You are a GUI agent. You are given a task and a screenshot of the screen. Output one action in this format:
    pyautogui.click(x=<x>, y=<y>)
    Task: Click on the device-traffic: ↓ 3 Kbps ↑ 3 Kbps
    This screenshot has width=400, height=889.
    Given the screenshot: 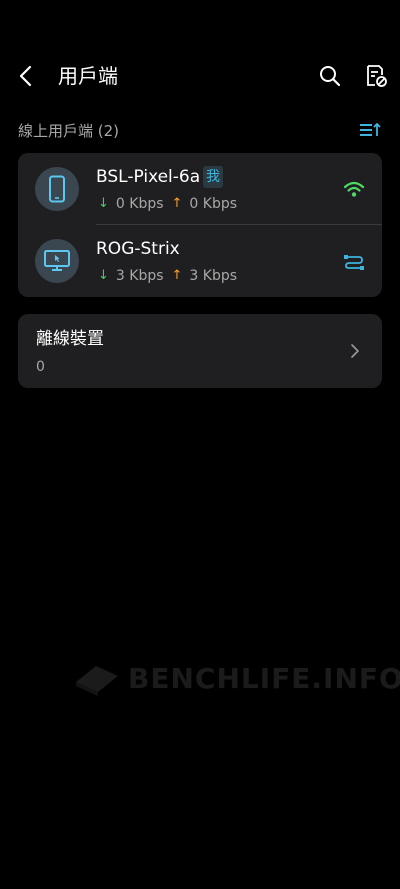 What is the action you would take?
    pyautogui.click(x=167, y=276)
    